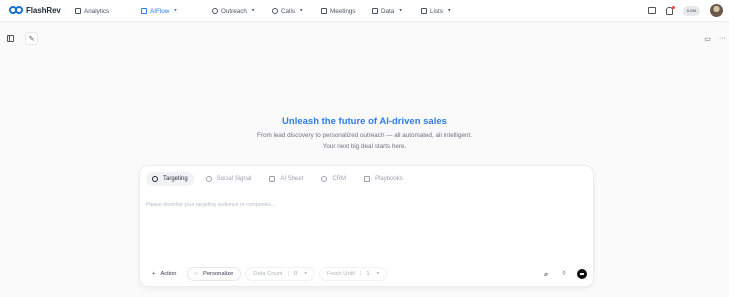  I want to click on nav-calls-label: Calls, so click(288, 11).